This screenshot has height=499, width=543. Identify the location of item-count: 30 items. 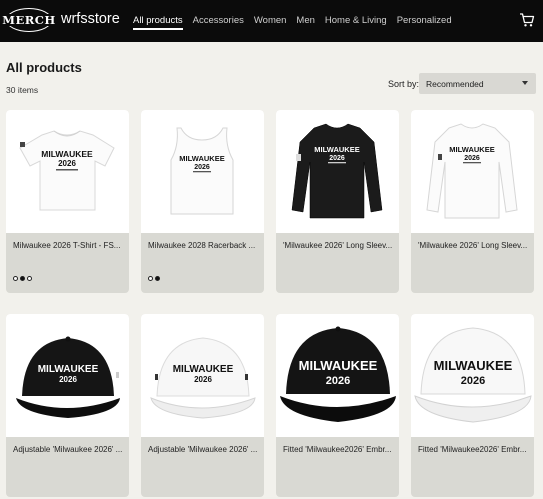
(22, 90).